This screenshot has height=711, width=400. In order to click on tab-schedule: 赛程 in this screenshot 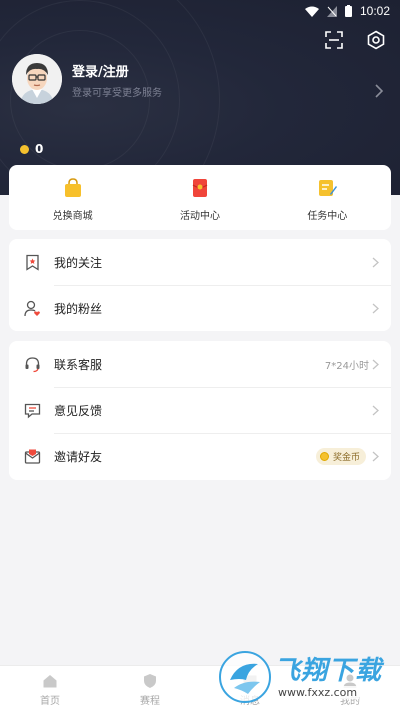, I will do `click(150, 688)`.